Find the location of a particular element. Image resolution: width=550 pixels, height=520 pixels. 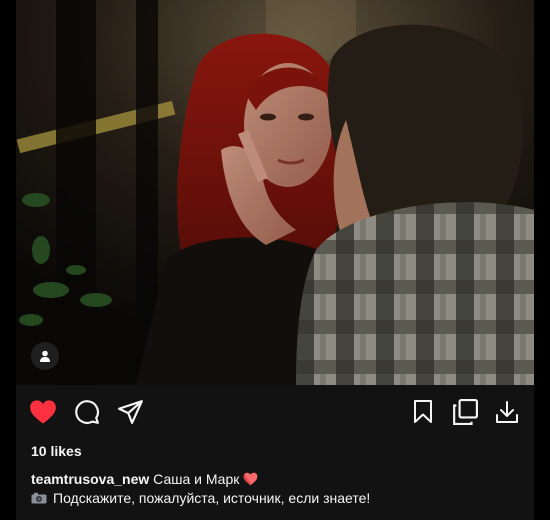

download-icon is located at coordinates (507, 412).